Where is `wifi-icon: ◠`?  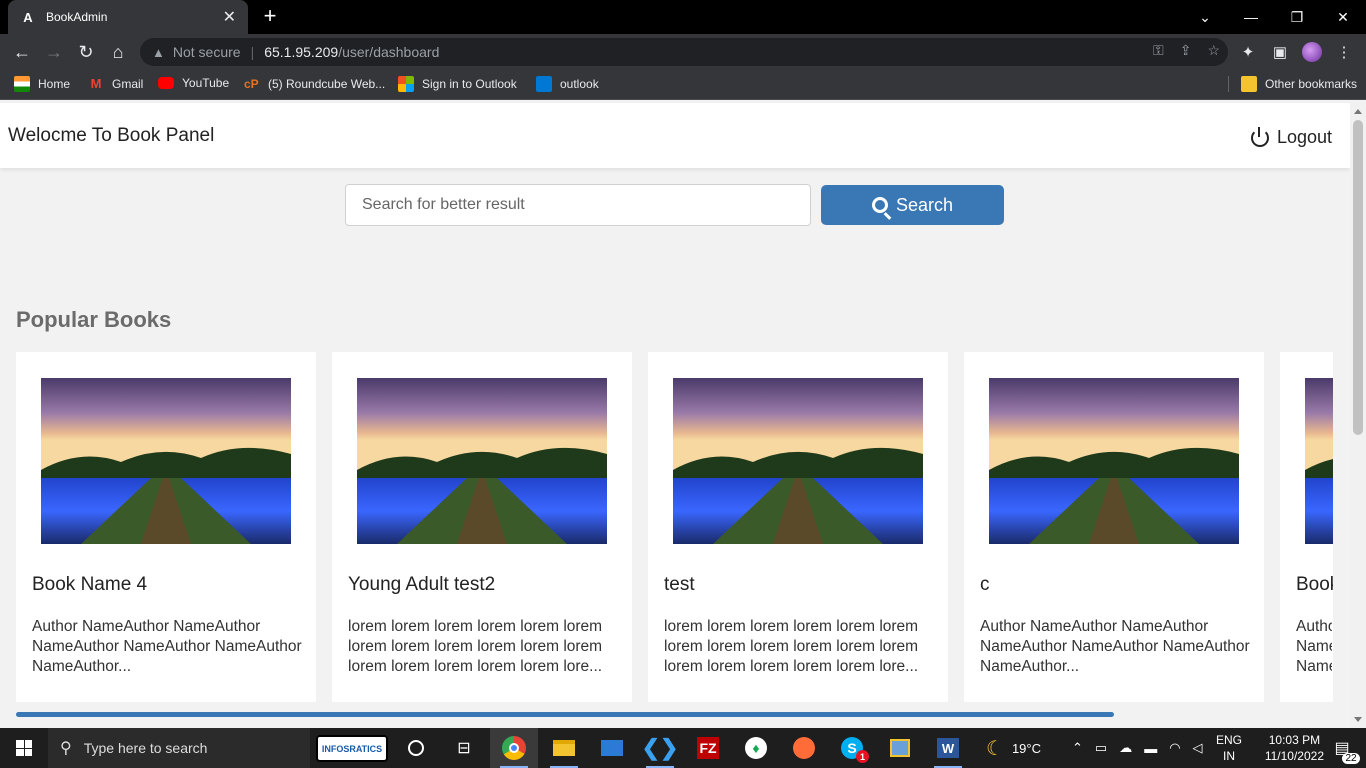 wifi-icon: ◠ is located at coordinates (1174, 748).